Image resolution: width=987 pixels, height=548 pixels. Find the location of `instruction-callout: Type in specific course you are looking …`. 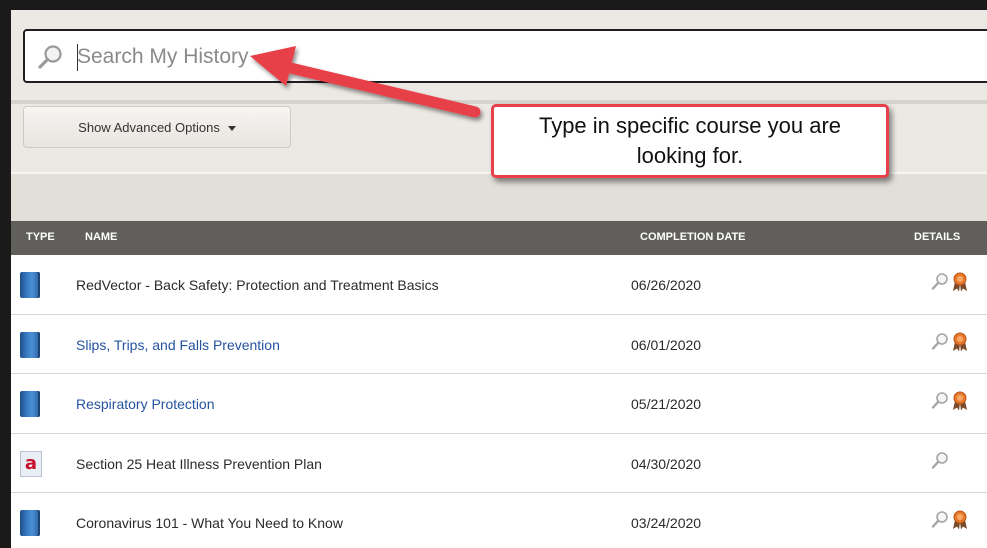

instruction-callout: Type in specific course you are looking … is located at coordinates (690, 141).